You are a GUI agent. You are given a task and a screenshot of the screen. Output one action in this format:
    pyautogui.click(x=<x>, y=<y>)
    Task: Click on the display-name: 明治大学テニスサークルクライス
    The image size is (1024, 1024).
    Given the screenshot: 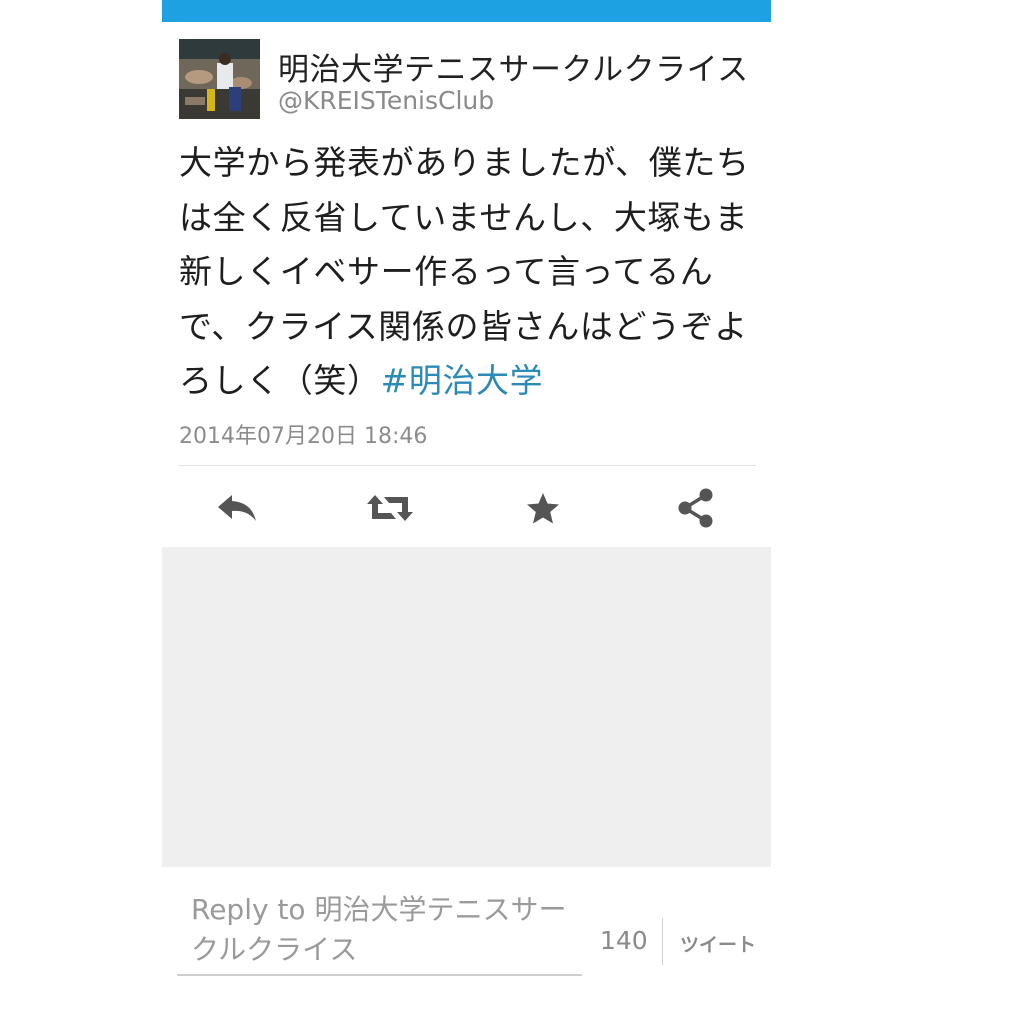 What is the action you would take?
    pyautogui.click(x=513, y=66)
    